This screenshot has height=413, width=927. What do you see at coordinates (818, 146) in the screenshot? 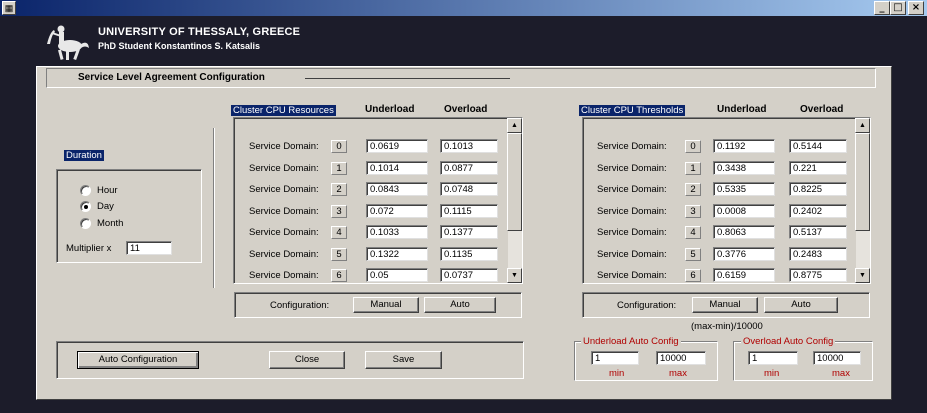
I see `thresholds-overload-input: 0.5144` at bounding box center [818, 146].